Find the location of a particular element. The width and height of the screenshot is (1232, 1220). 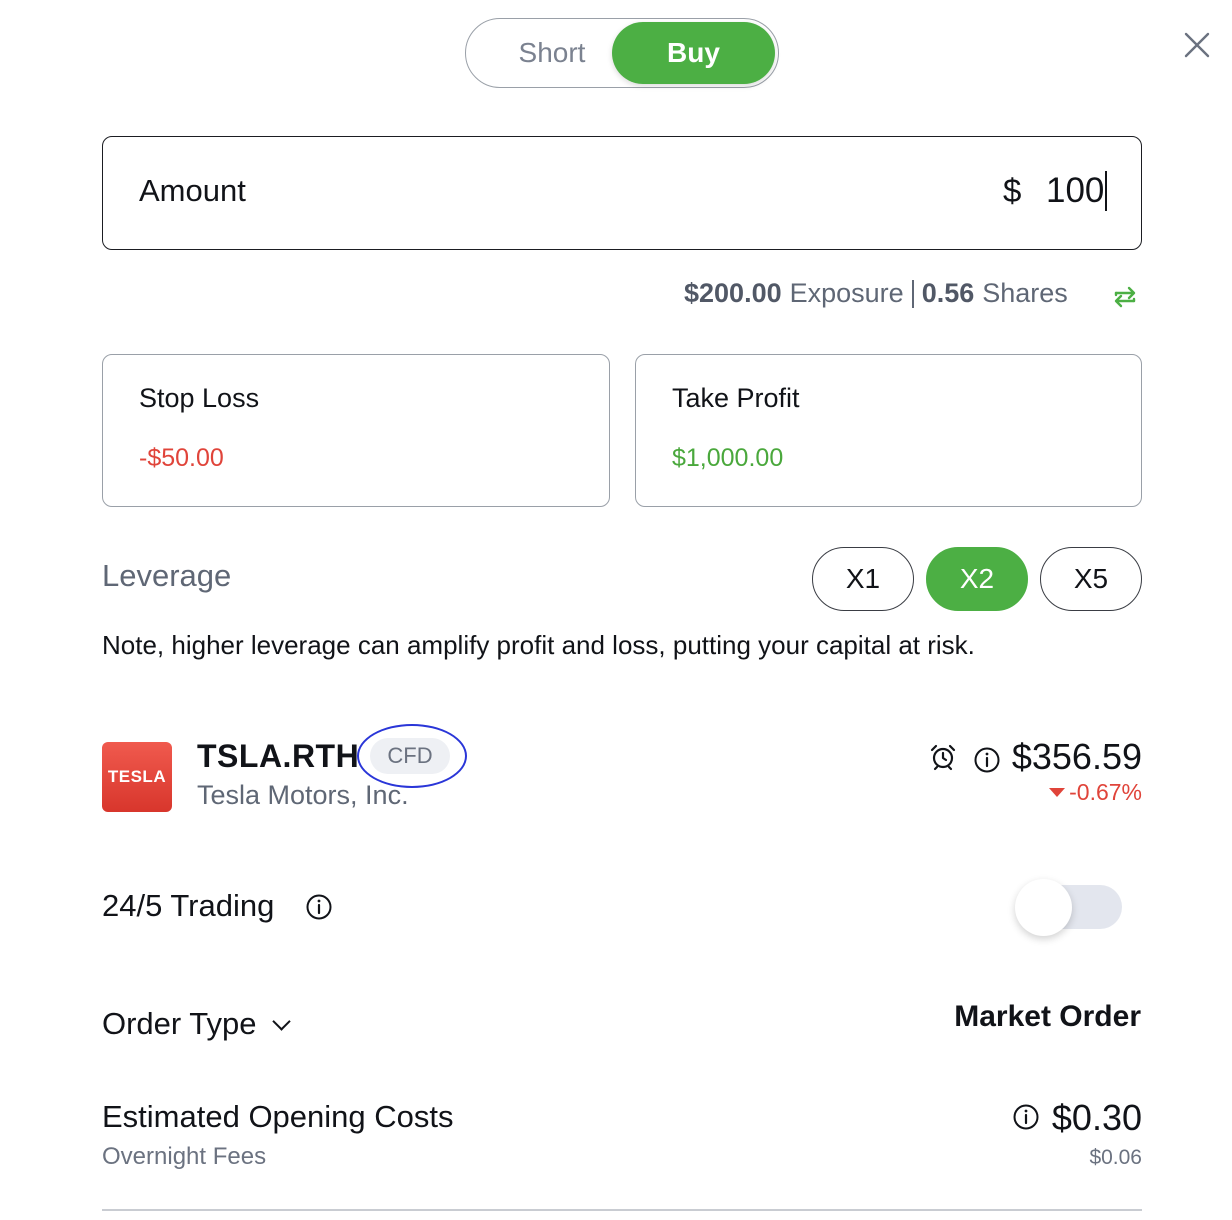

exposure-value: $200.00 is located at coordinates (733, 293).